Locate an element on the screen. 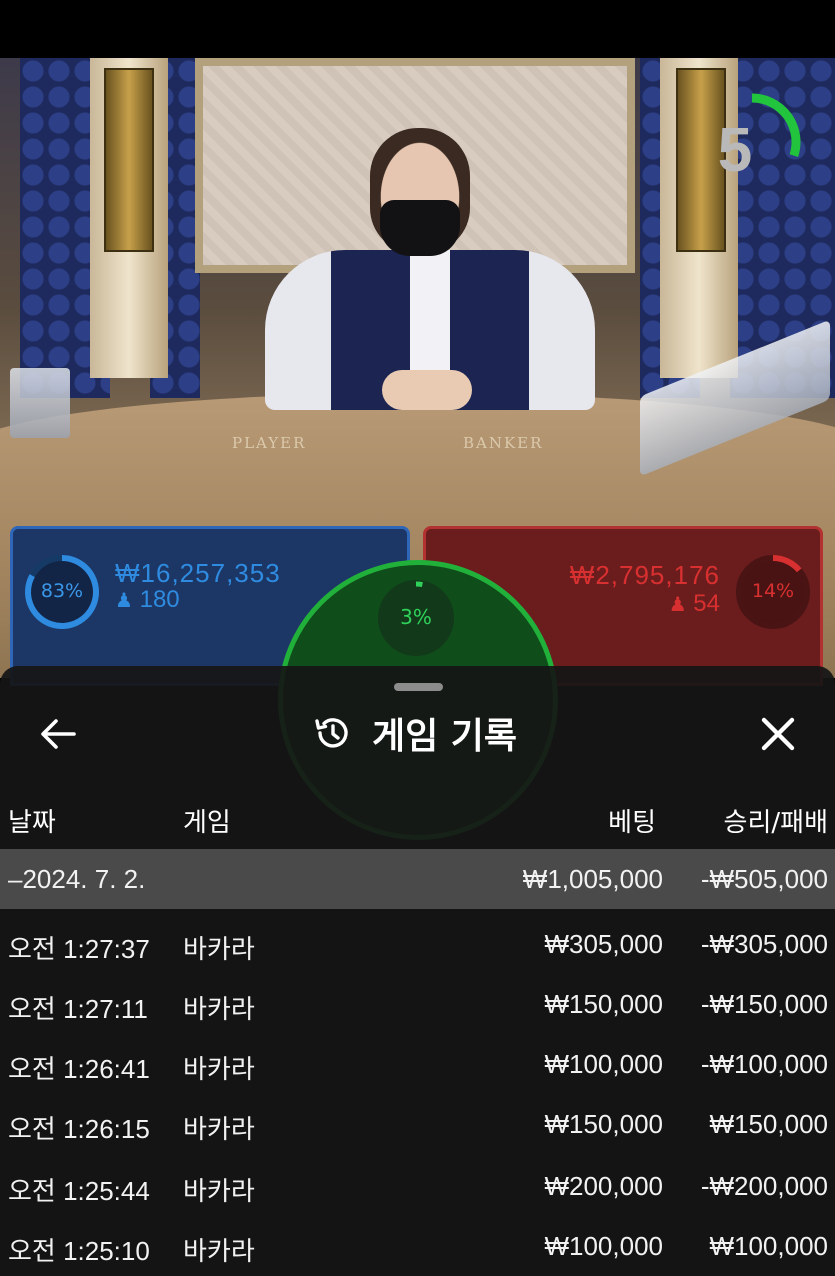 The image size is (835, 1276). dealer-hands is located at coordinates (427, 390).